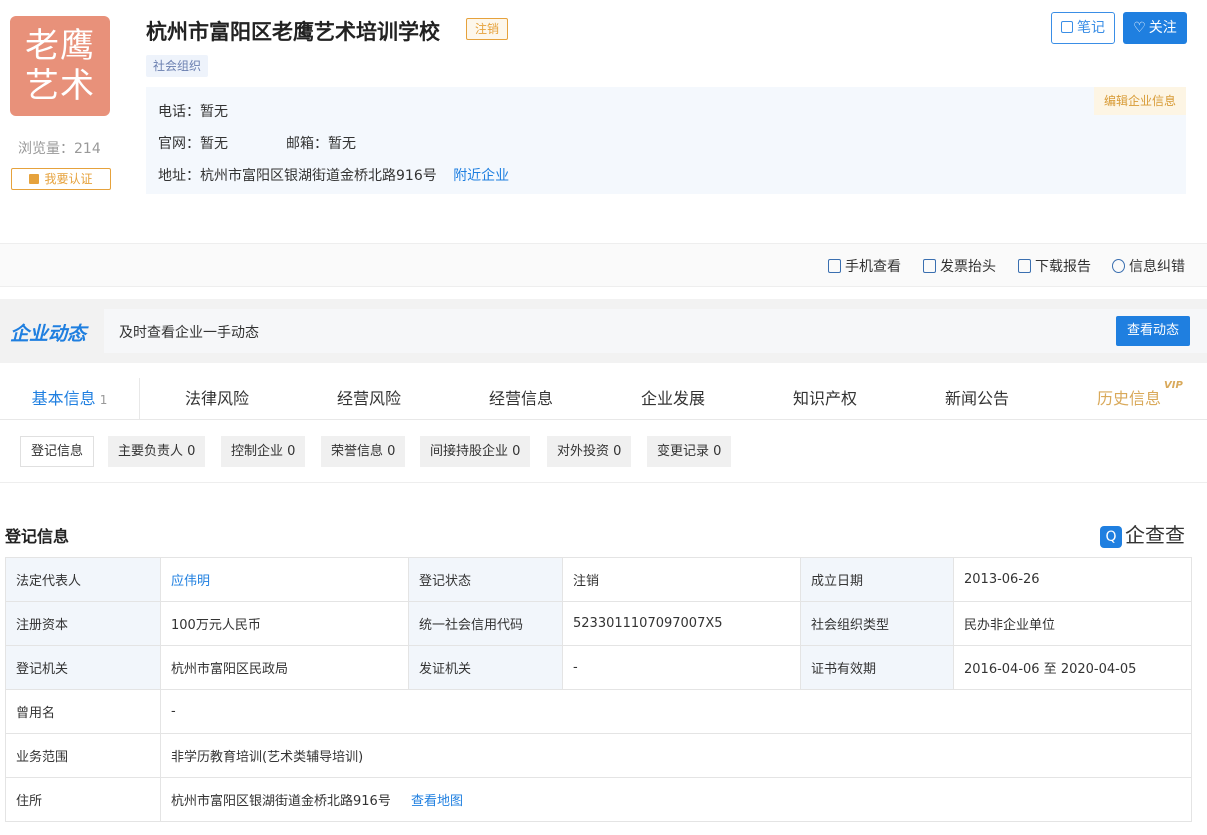 This screenshot has width=1207, height=835. Describe the element at coordinates (214, 112) in the screenshot. I see `phone-value: 暂无` at that location.